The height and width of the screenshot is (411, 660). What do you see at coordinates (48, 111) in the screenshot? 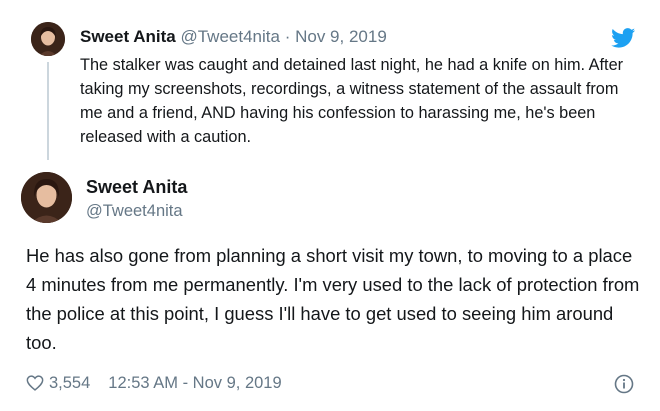
I see `thread-connector-line` at bounding box center [48, 111].